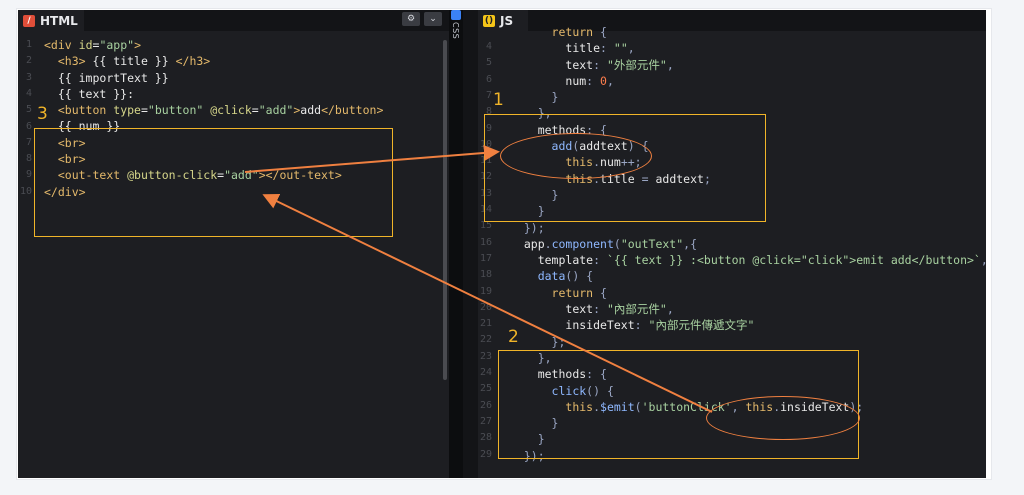 The width and height of the screenshot is (1024, 495). What do you see at coordinates (28, 126) in the screenshot?
I see `html-line-number: 6` at bounding box center [28, 126].